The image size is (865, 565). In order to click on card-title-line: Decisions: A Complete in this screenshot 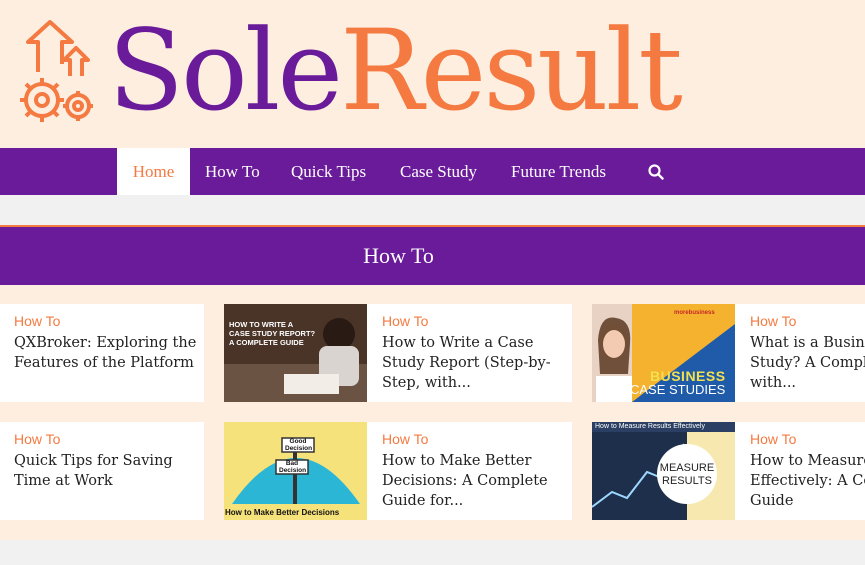, I will do `click(465, 481)`.